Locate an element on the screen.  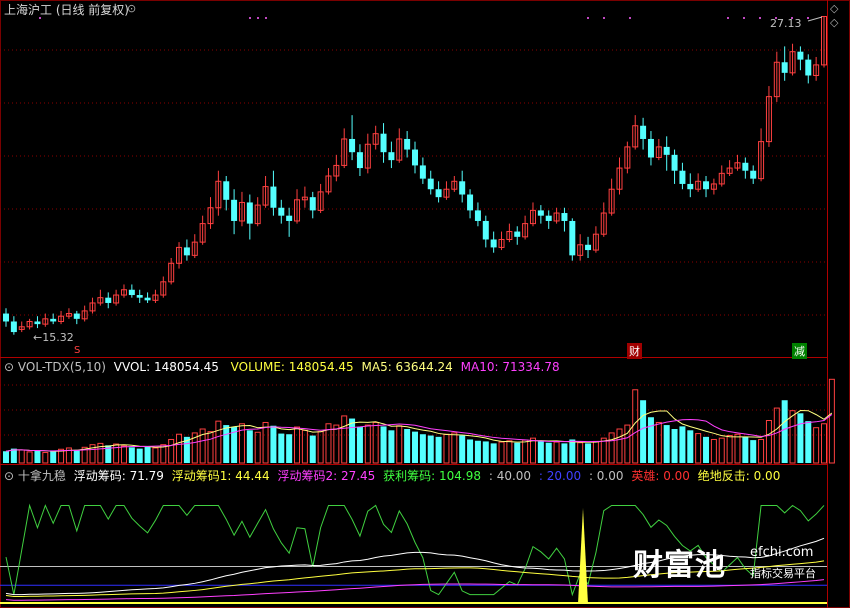
watermark-domain: efchi.com is located at coordinates (782, 552).